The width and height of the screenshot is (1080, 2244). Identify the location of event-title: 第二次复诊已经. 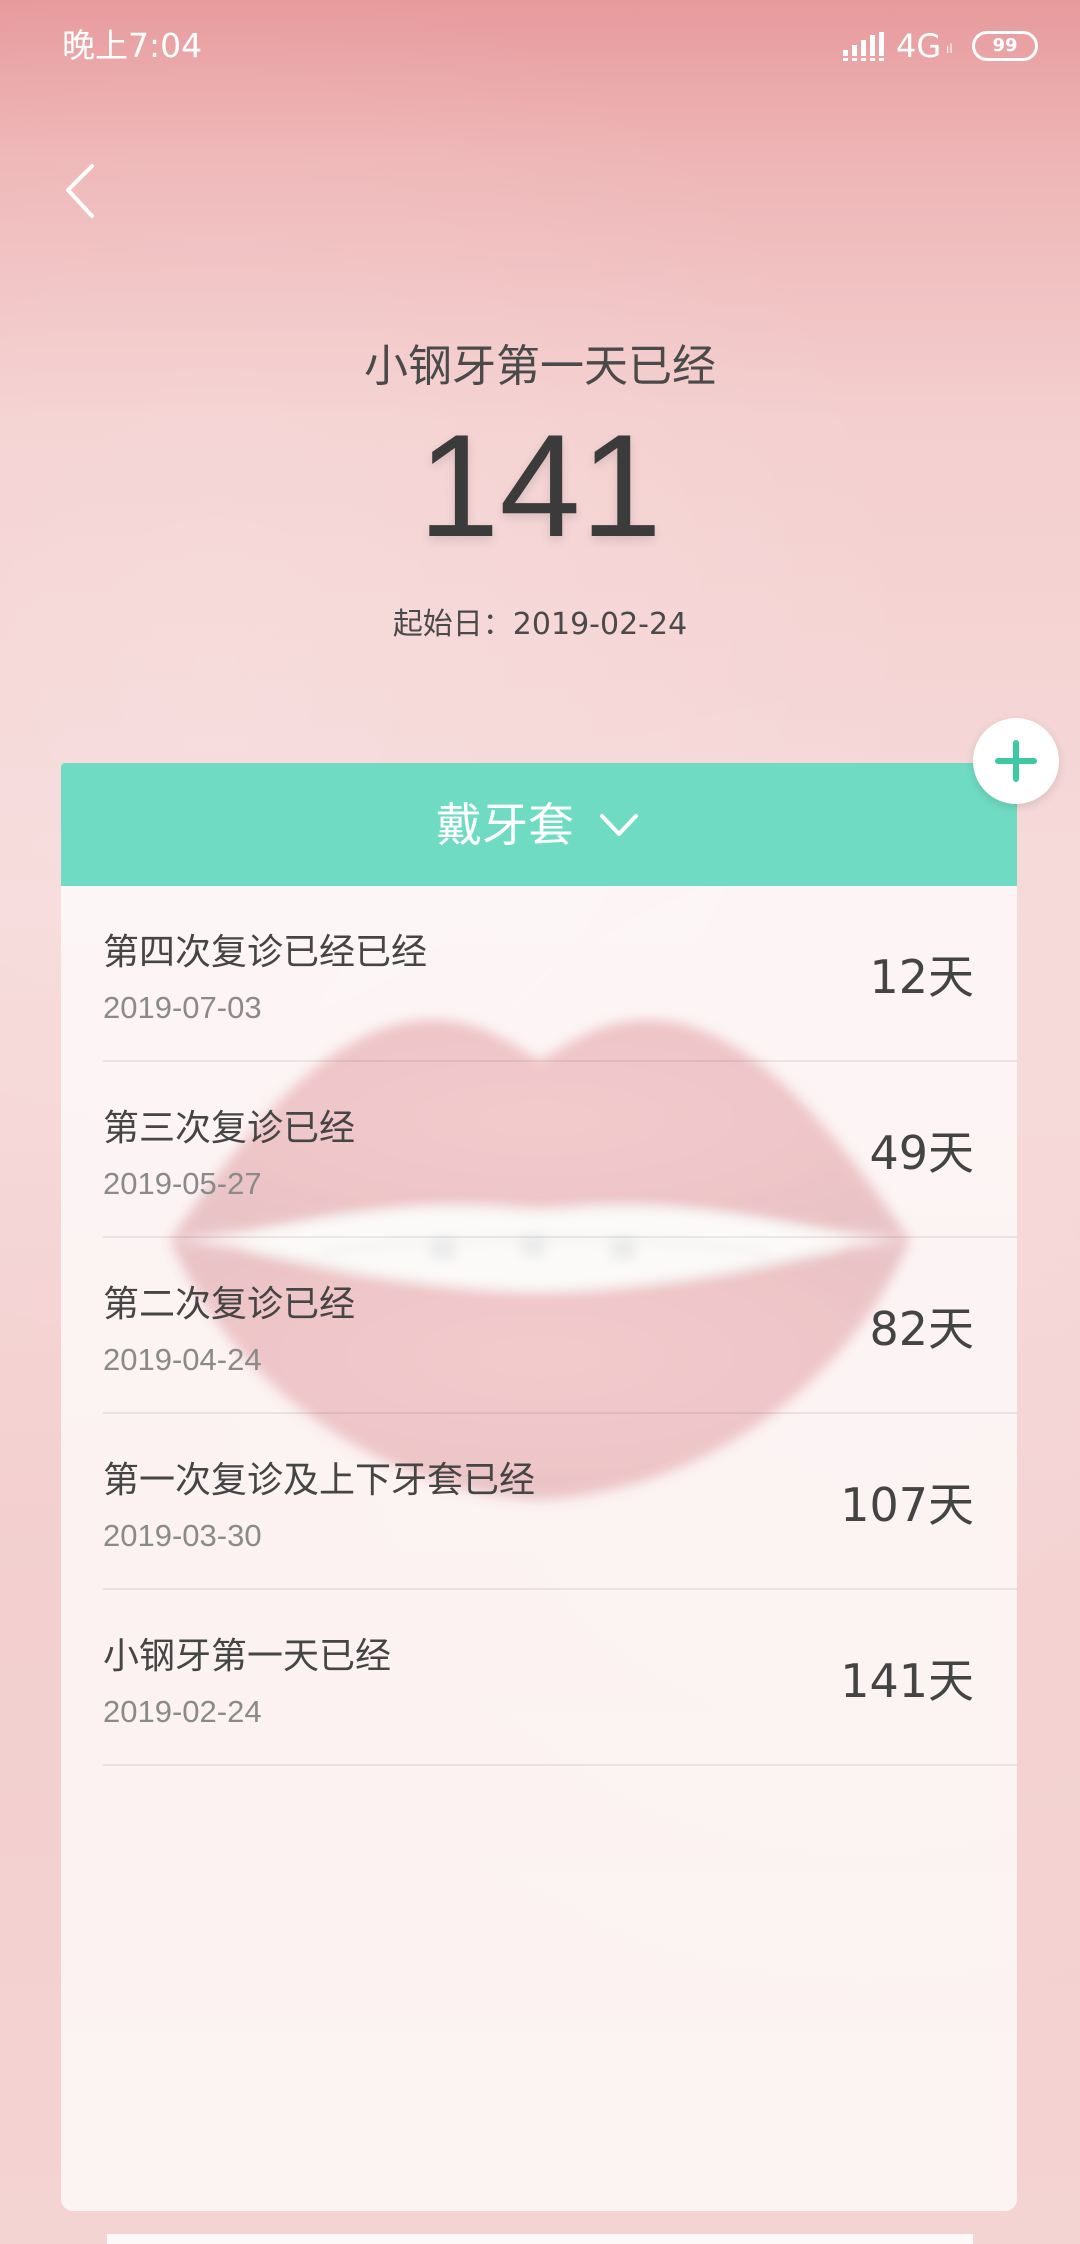
(229, 1304).